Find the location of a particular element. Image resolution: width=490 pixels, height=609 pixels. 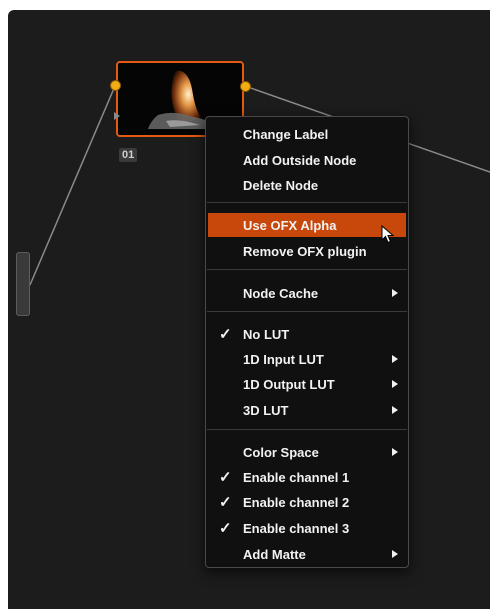

menu-item-label: Change Label is located at coordinates (286, 134).